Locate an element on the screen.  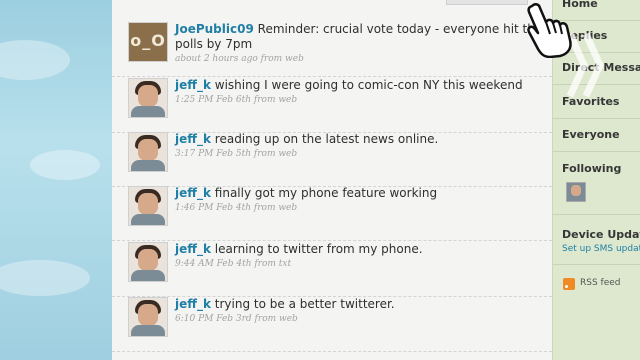
tweet-text: learning to twitter from my phone. is located at coordinates (318, 249).